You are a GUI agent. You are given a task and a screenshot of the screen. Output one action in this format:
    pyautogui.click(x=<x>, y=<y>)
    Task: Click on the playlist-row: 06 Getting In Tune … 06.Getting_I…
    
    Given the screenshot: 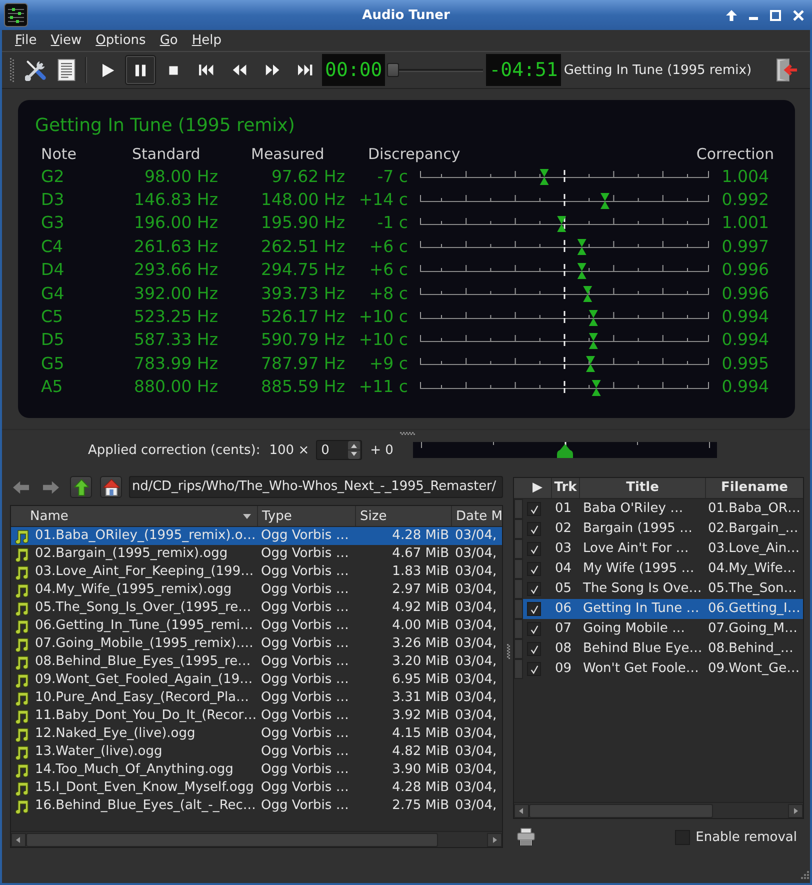 What is the action you would take?
    pyautogui.click(x=658, y=609)
    